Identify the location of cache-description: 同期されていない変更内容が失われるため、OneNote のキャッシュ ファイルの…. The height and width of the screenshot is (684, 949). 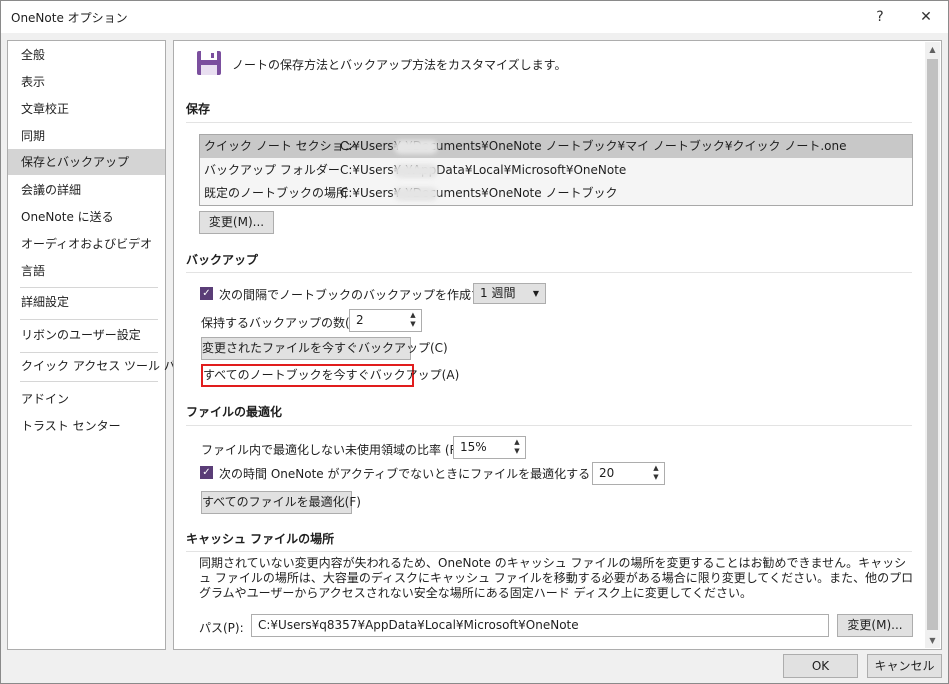
(556, 578).